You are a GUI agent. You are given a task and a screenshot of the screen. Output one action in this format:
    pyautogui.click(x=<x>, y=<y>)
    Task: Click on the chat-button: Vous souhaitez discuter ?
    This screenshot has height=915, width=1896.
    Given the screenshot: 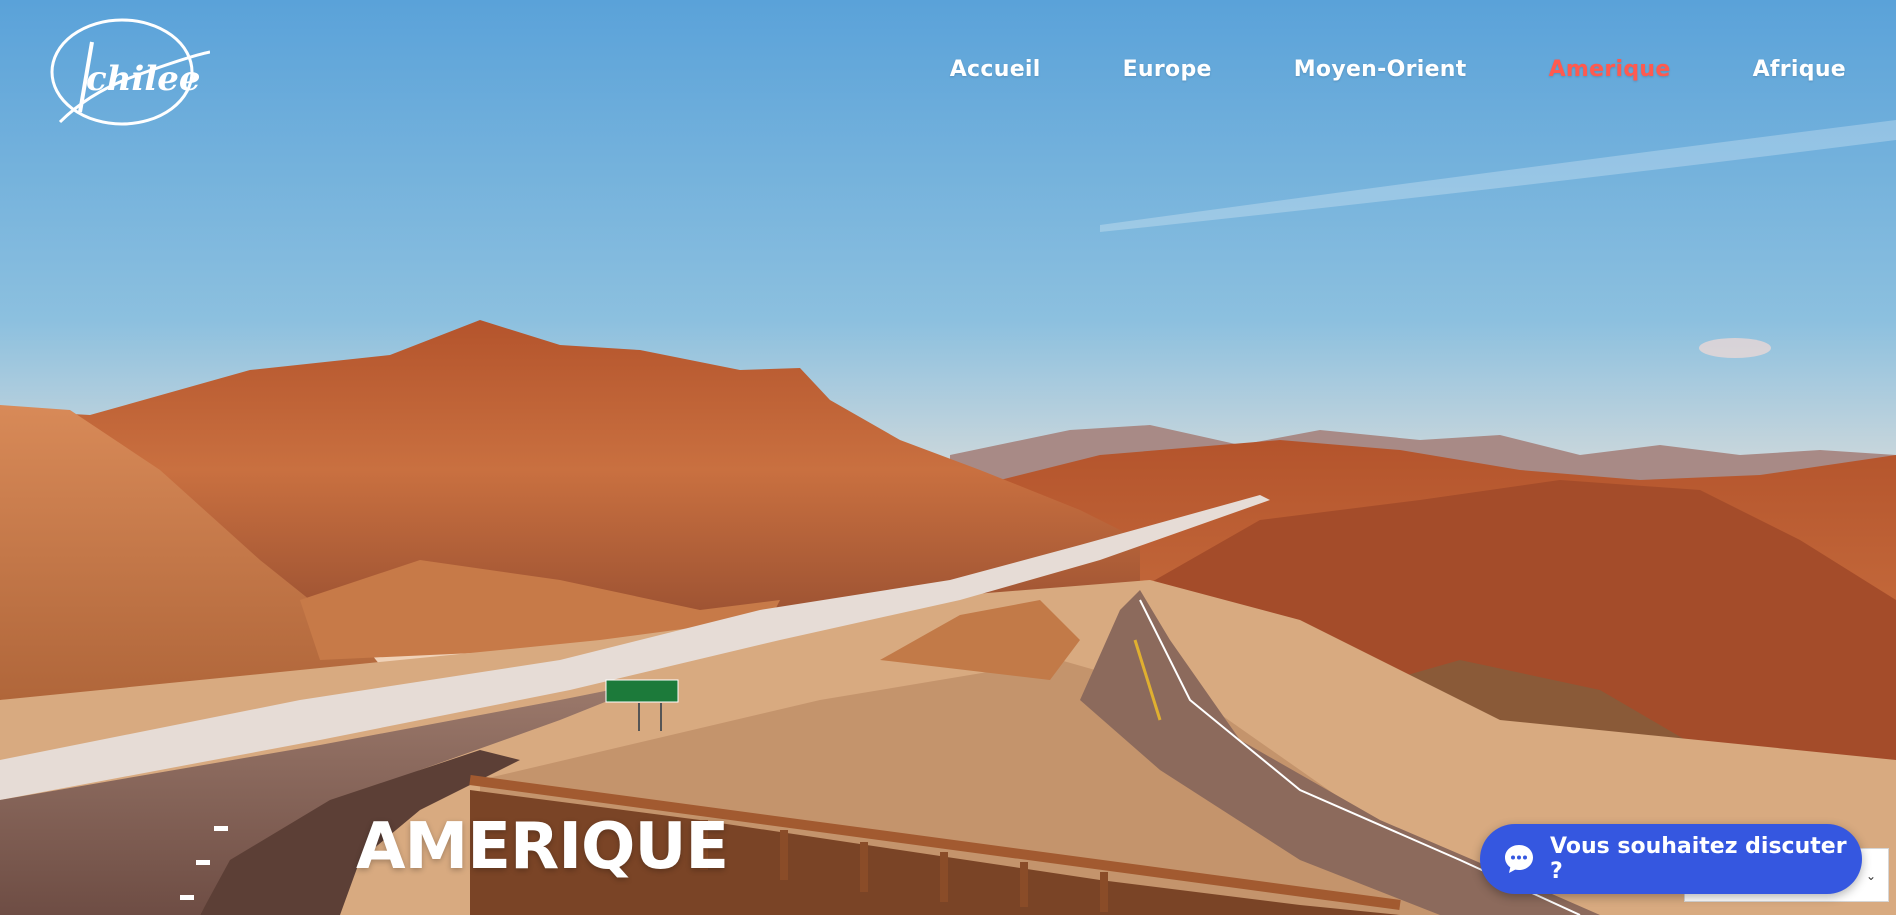 What is the action you would take?
    pyautogui.click(x=1671, y=859)
    